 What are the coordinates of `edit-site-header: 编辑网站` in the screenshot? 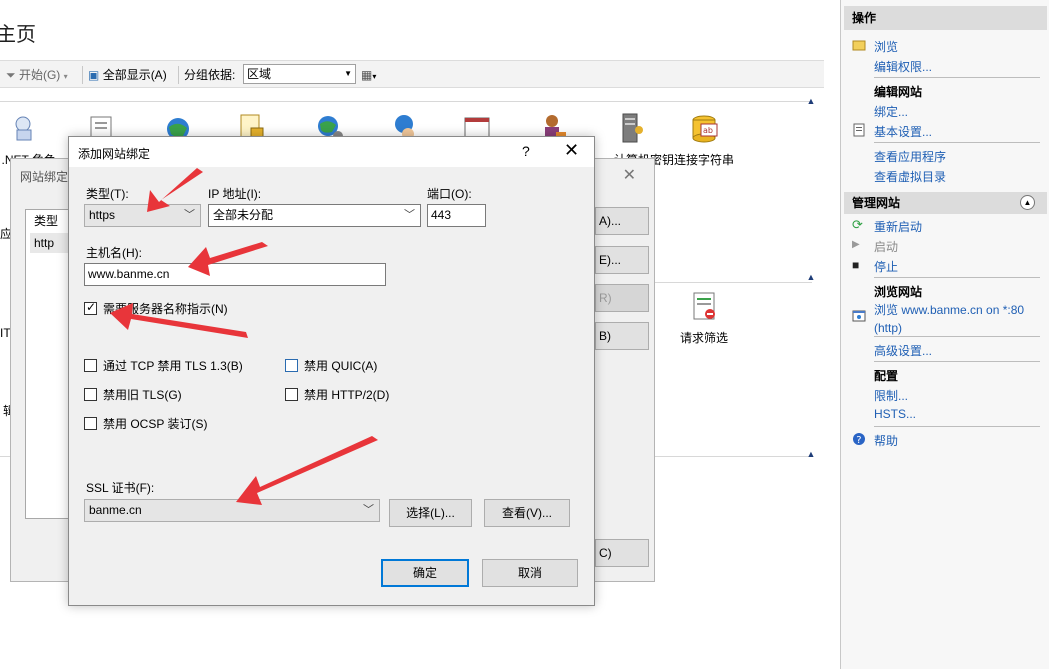 It's located at (898, 92).